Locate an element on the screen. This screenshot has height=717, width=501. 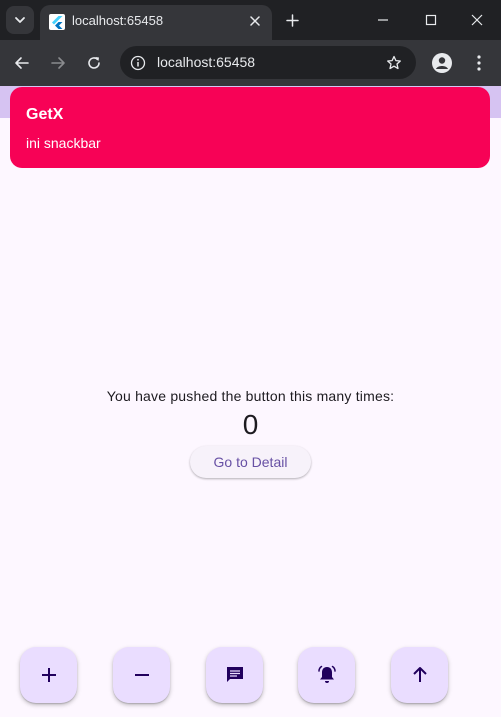
star-icon is located at coordinates (394, 62).